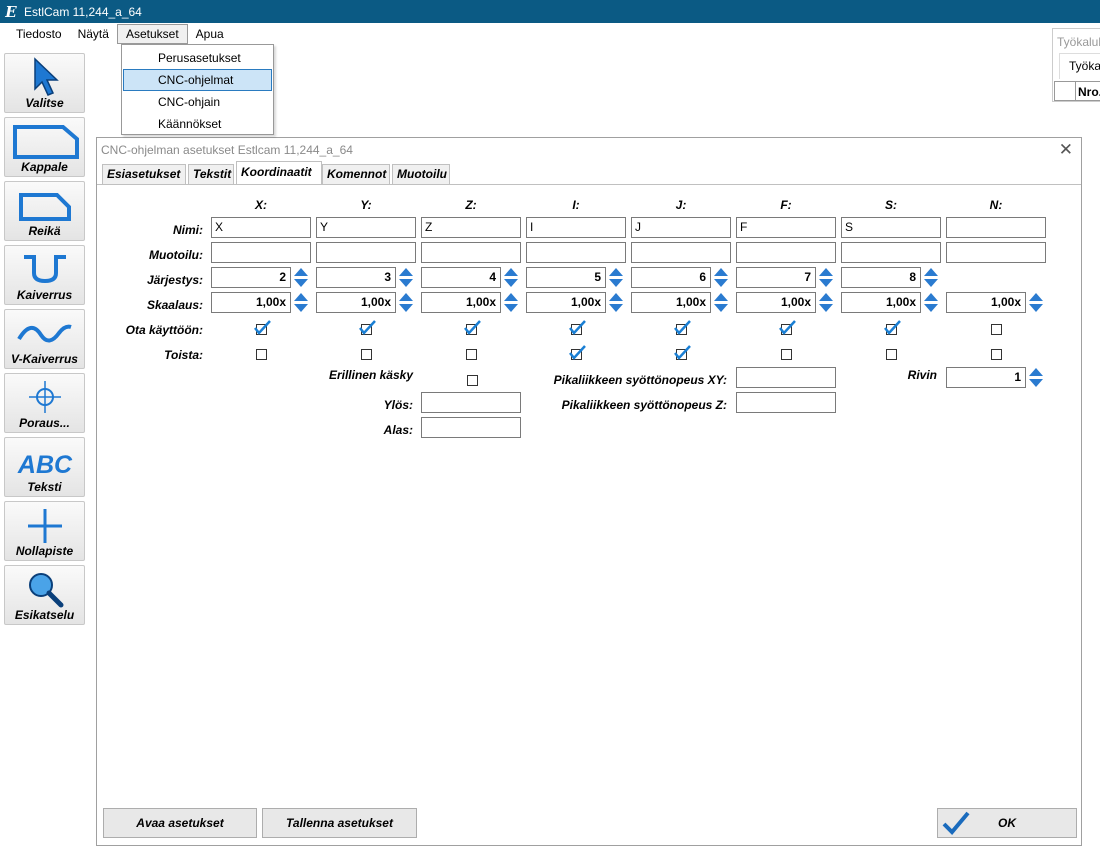 The height and width of the screenshot is (850, 1100). What do you see at coordinates (44, 467) in the screenshot?
I see `tool-text-button: ABC Teksti` at bounding box center [44, 467].